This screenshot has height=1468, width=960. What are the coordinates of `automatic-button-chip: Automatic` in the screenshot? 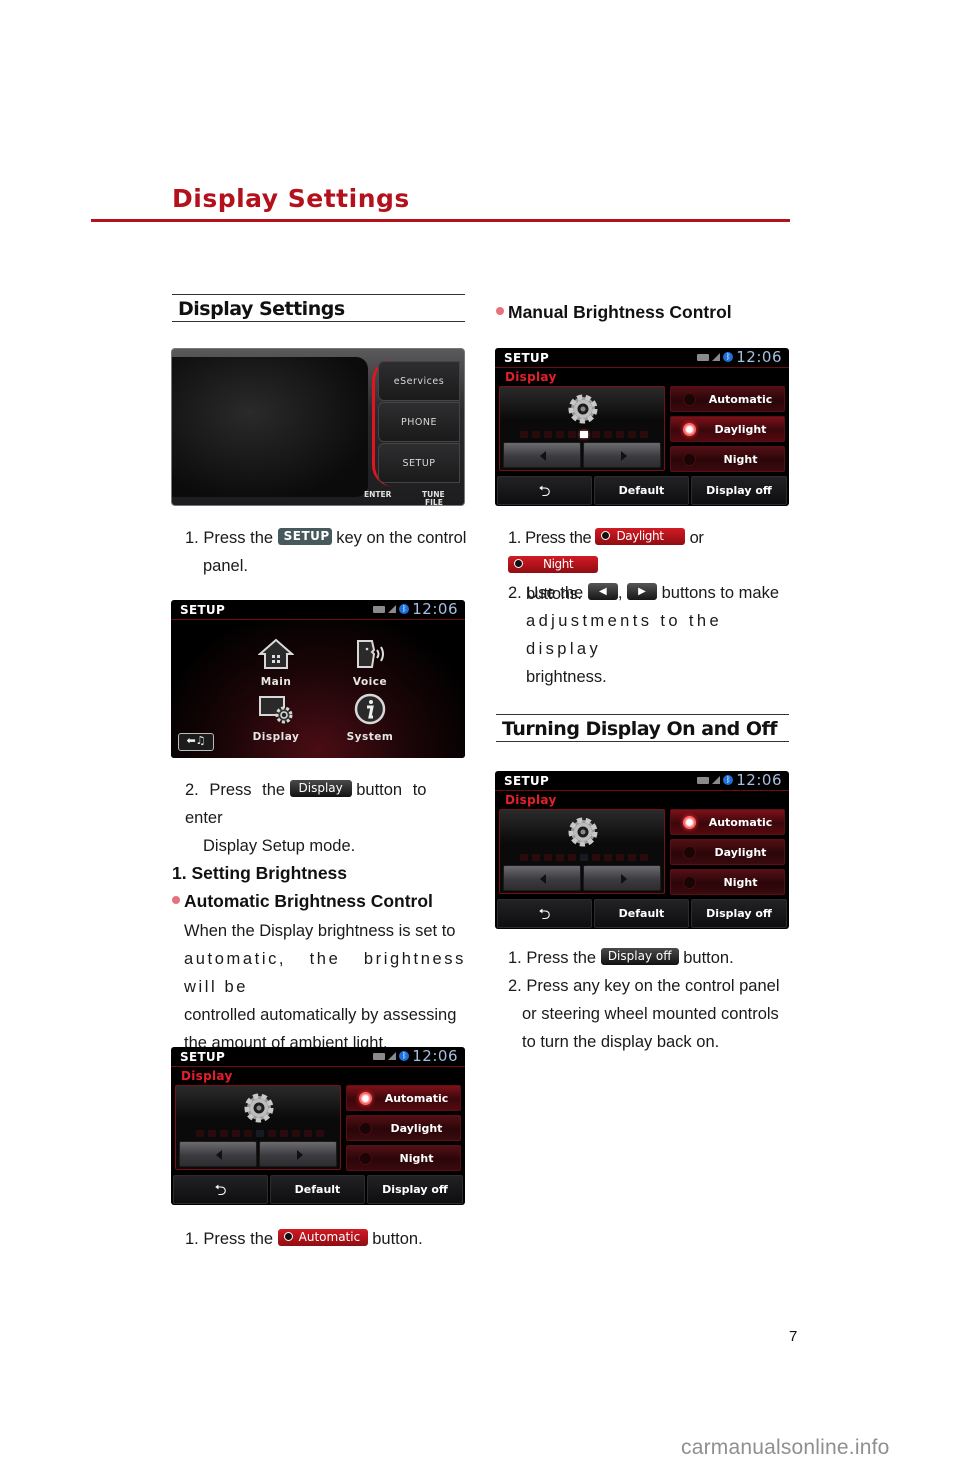 It's located at (322, 1238).